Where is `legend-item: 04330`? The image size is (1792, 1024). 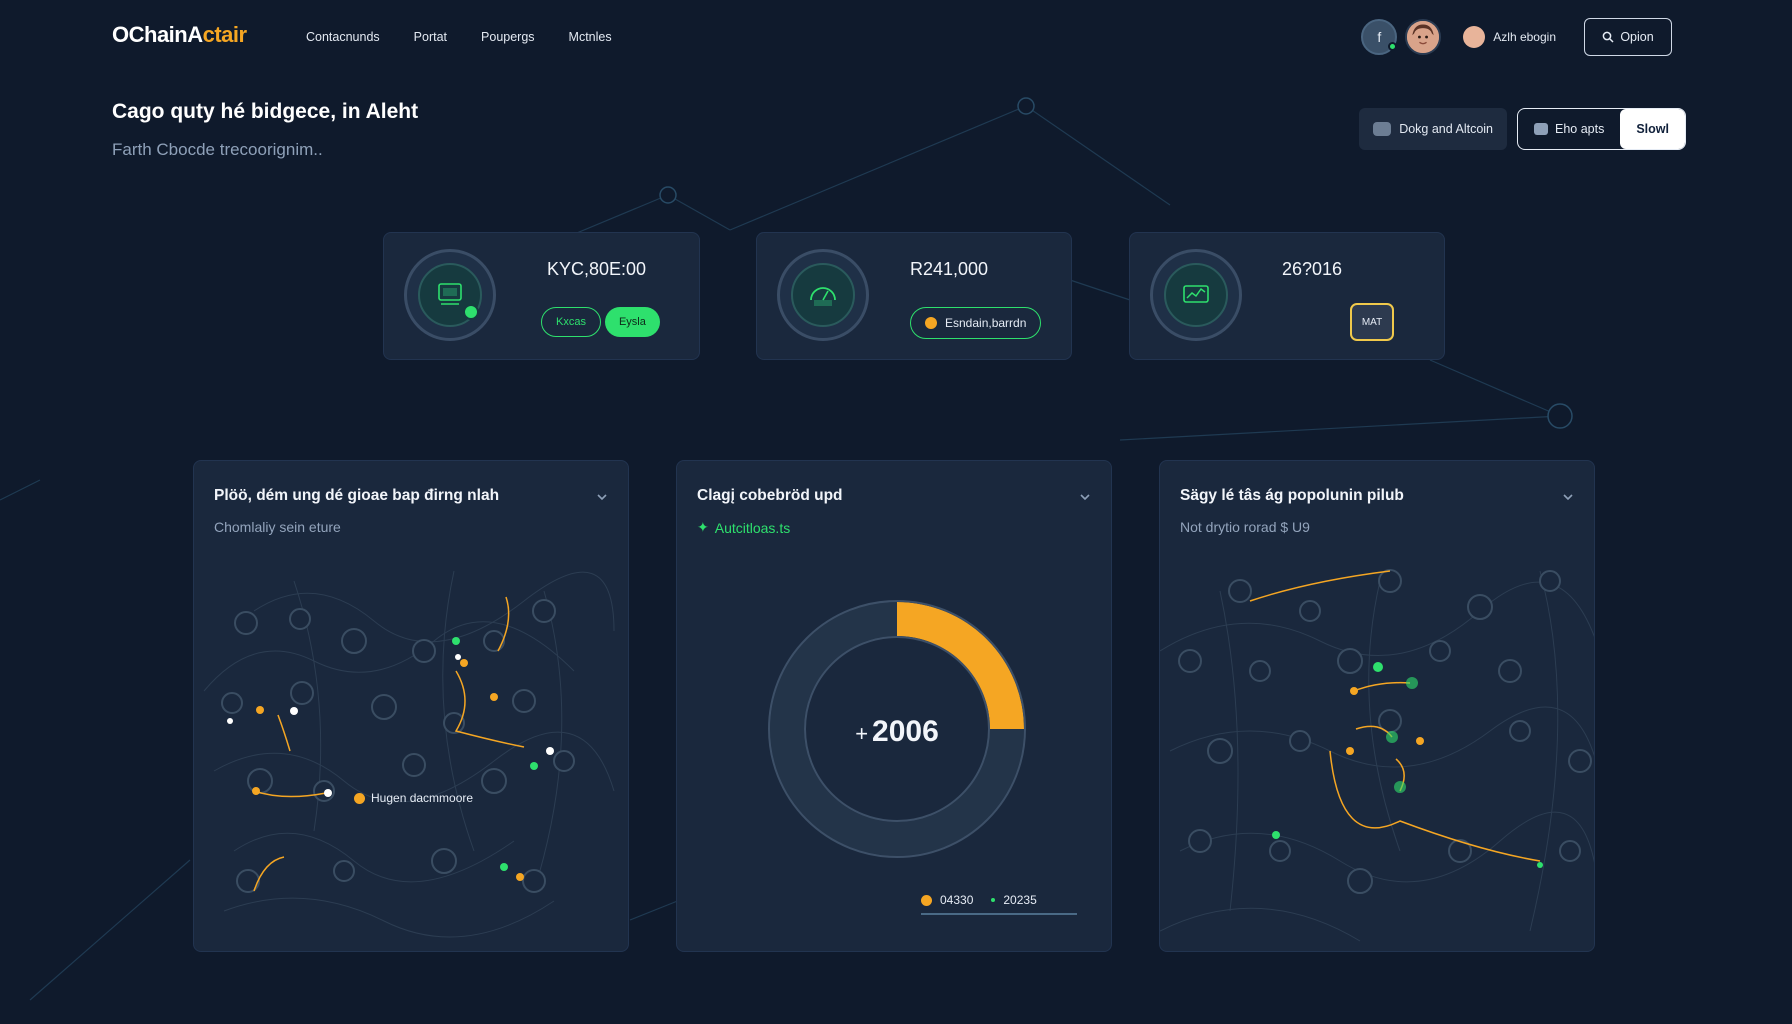 legend-item: 04330 is located at coordinates (947, 900).